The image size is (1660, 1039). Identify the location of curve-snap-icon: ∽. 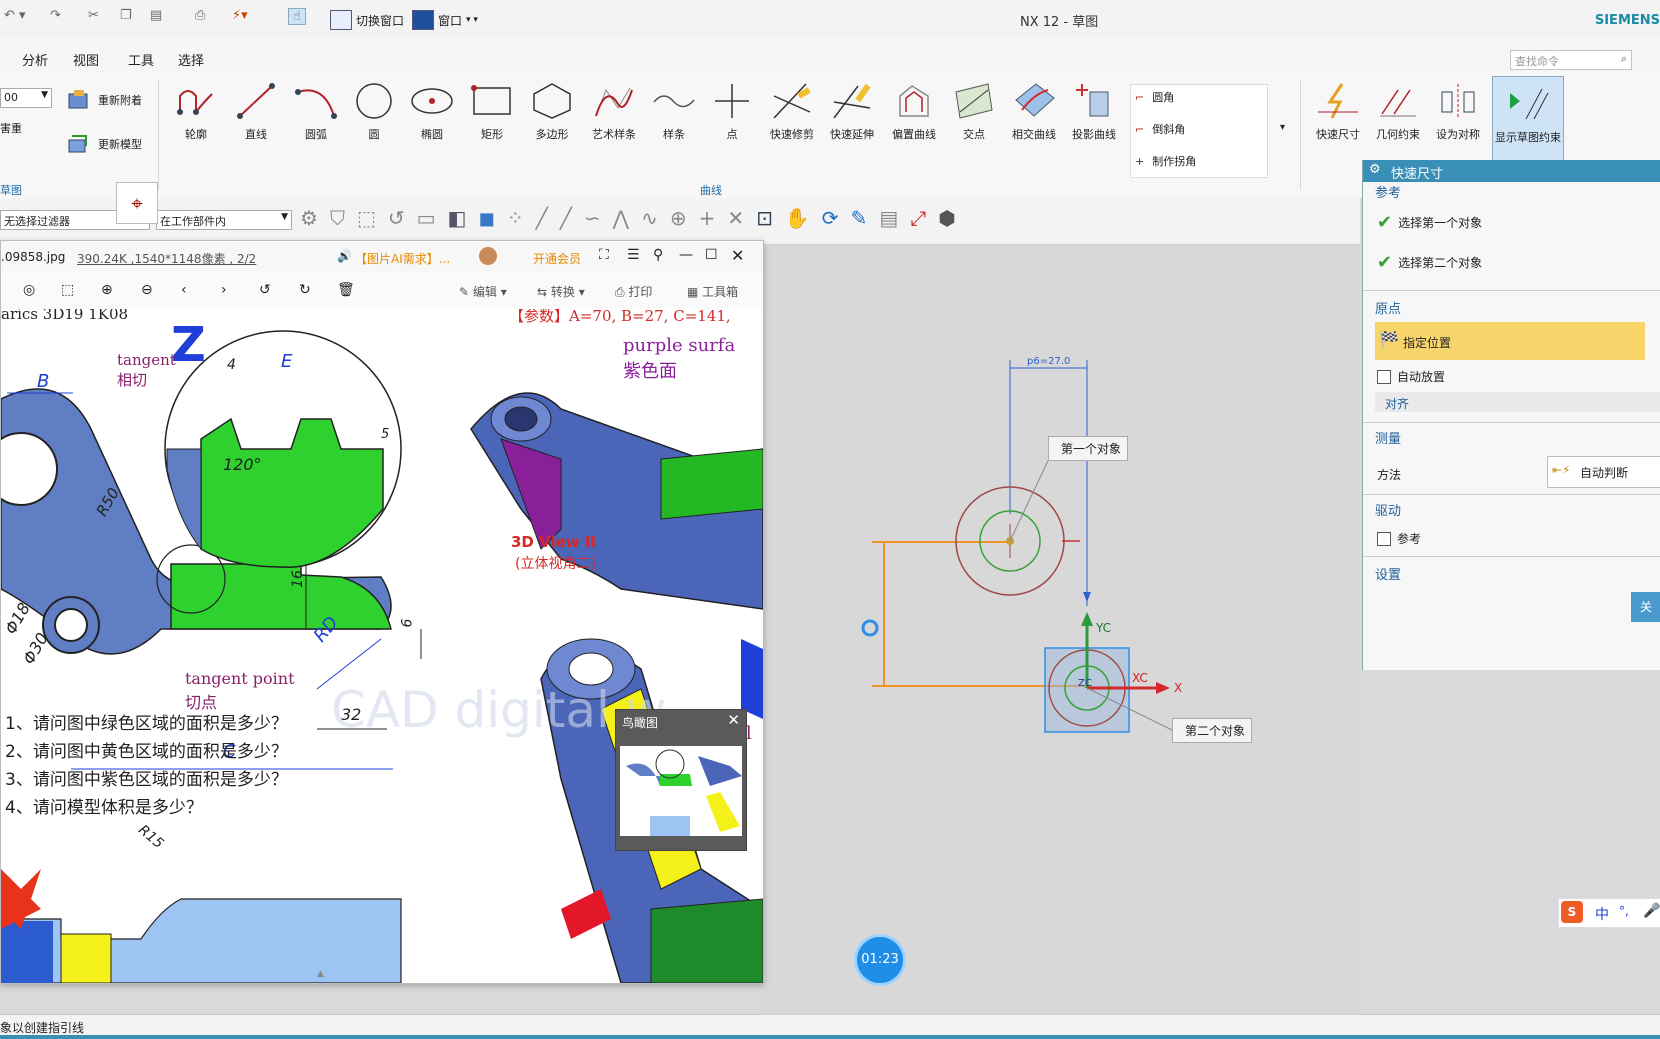
(592, 218).